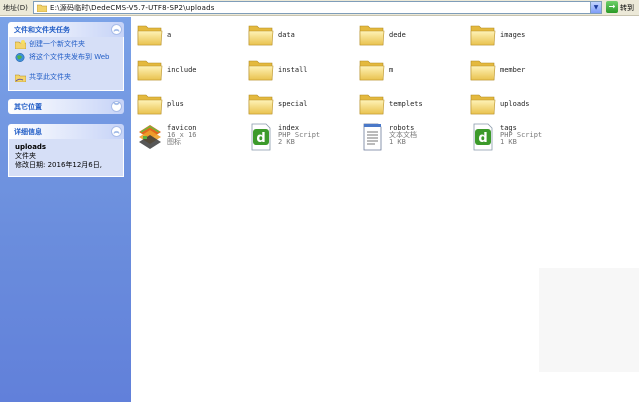  What do you see at coordinates (69, 57) in the screenshot?
I see `task-publish-web-label: 将这个文件夹发布到 Web` at bounding box center [69, 57].